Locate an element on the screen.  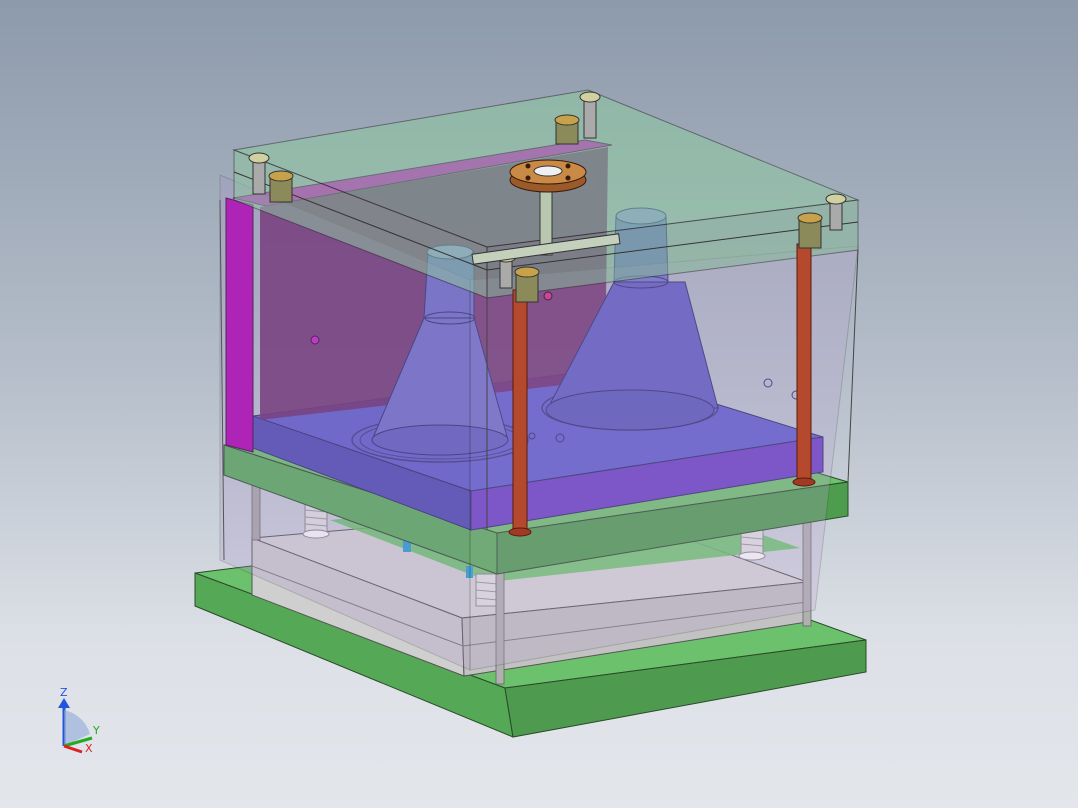
y-axis-label: Y is located at coordinates (96, 730).